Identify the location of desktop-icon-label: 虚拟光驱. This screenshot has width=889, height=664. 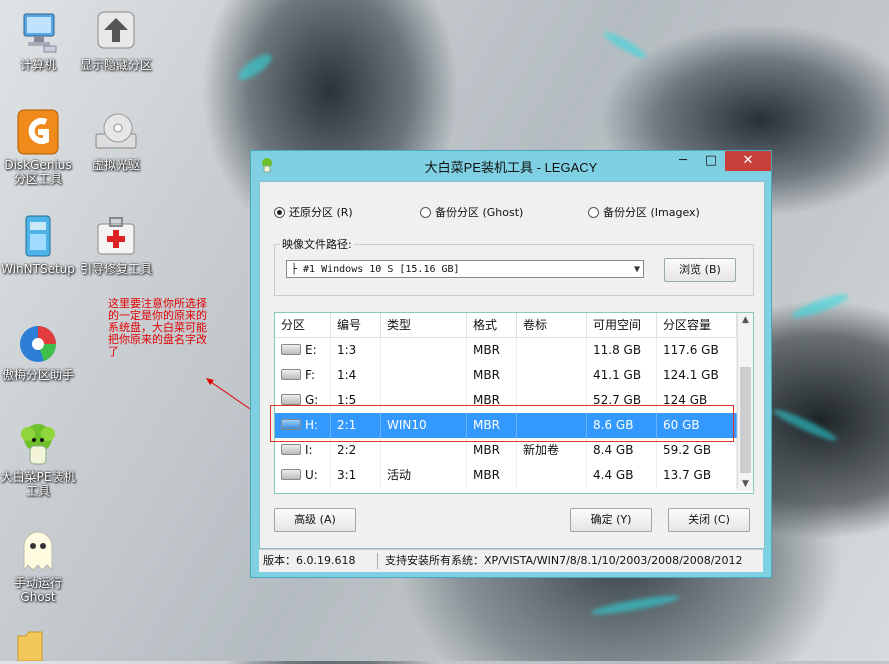
(115, 165).